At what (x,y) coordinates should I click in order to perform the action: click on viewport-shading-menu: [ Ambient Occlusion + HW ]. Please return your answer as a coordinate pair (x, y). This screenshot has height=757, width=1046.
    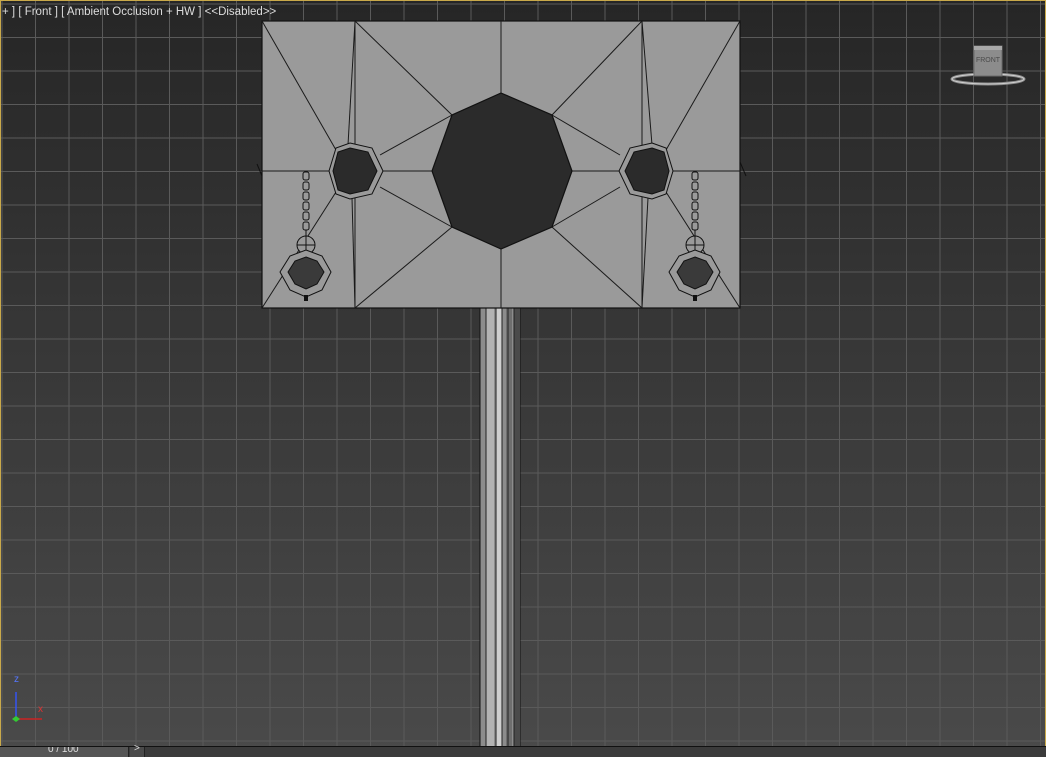
    Looking at the image, I should click on (131, 12).